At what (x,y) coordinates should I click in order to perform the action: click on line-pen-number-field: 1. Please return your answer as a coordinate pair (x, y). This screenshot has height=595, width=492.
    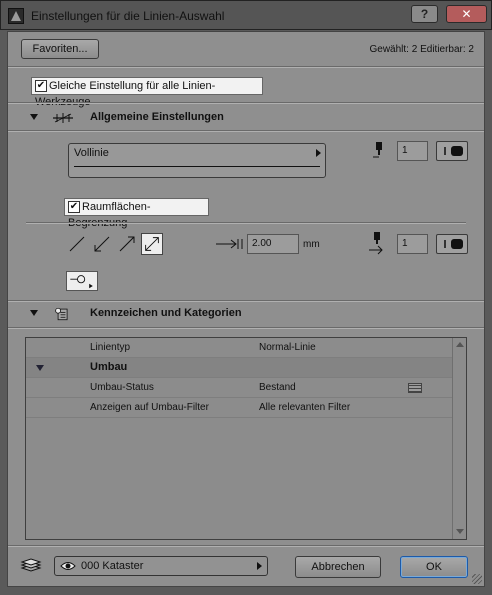
    Looking at the image, I should click on (412, 151).